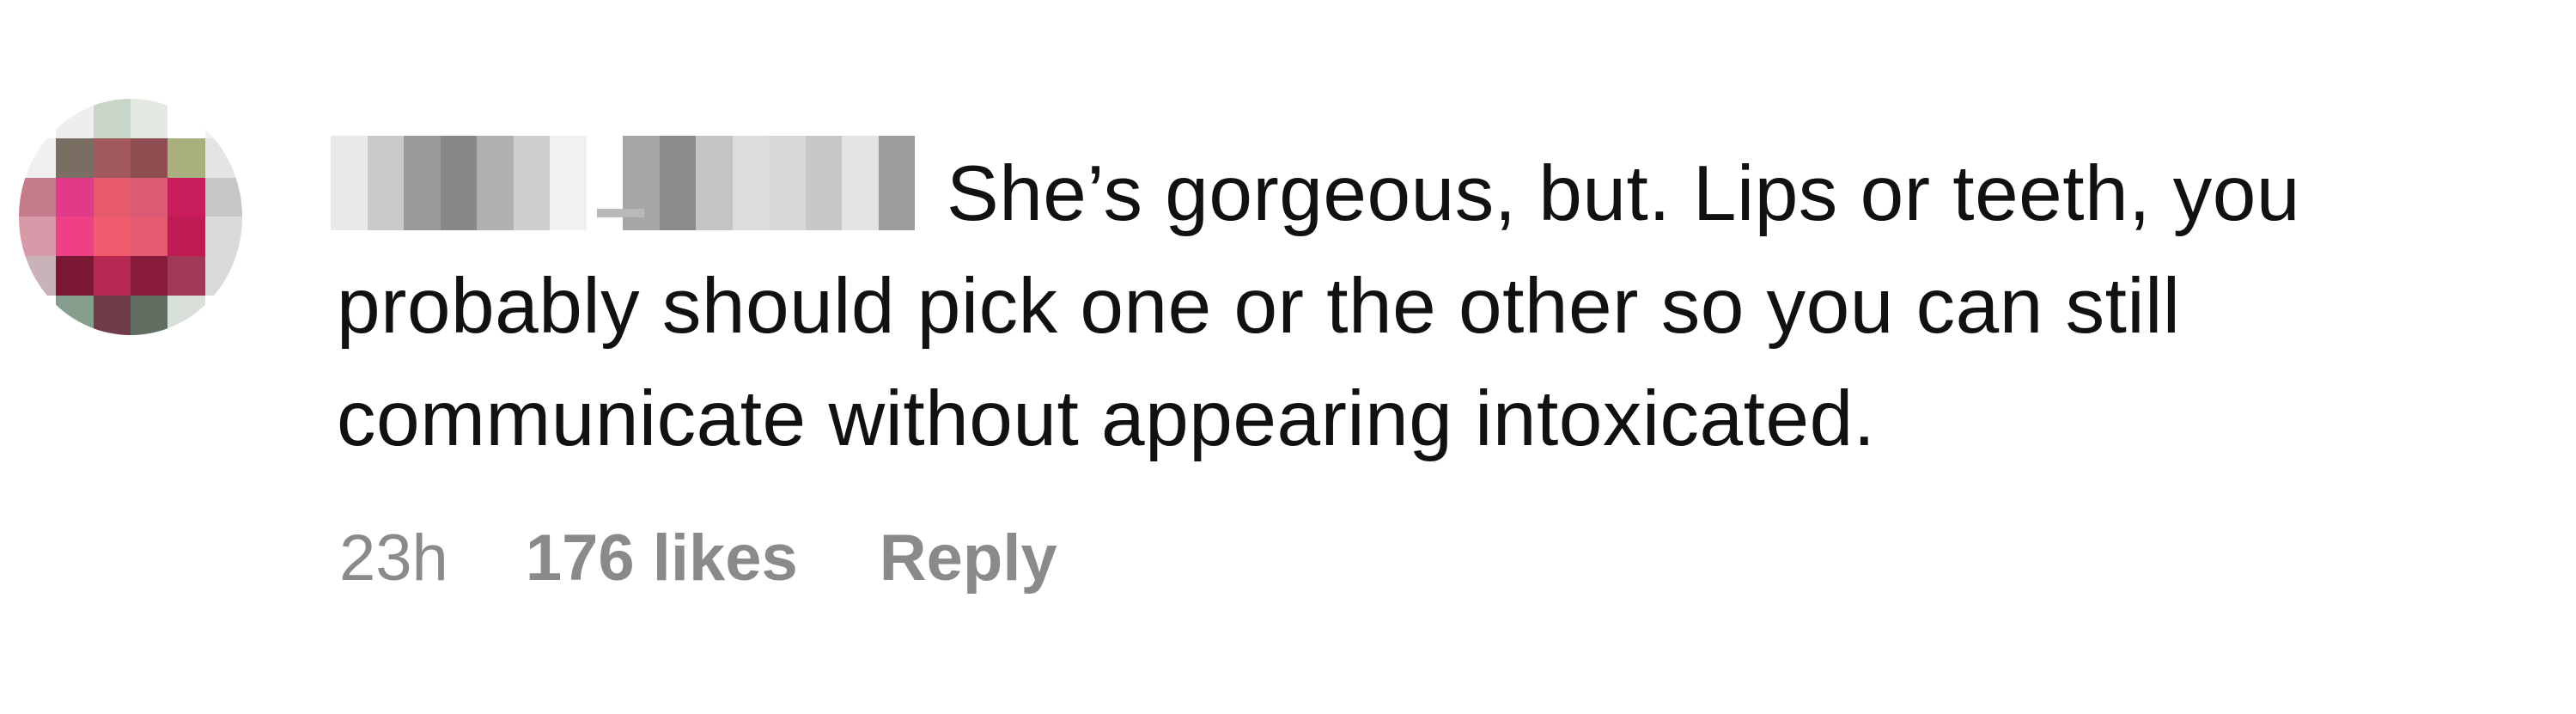 This screenshot has width=2576, height=714. What do you see at coordinates (662, 558) in the screenshot?
I see `likes-count: 176 likes` at bounding box center [662, 558].